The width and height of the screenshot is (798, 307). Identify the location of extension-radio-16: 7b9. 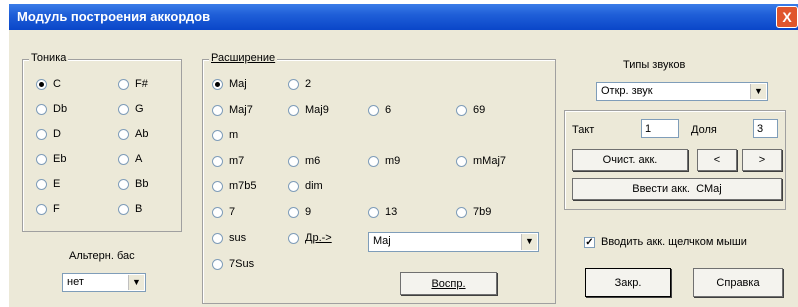
(473, 212).